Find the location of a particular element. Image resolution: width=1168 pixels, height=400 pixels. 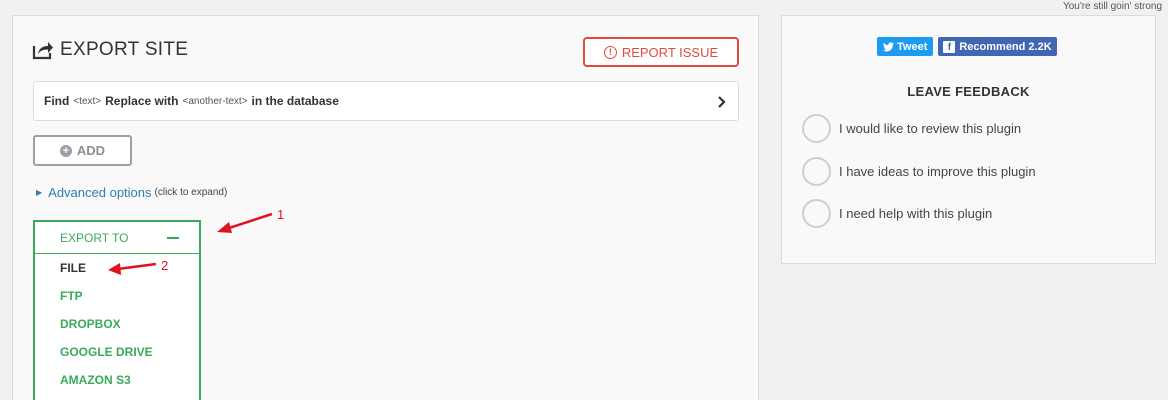

database-suffix: in the database is located at coordinates (295, 101).